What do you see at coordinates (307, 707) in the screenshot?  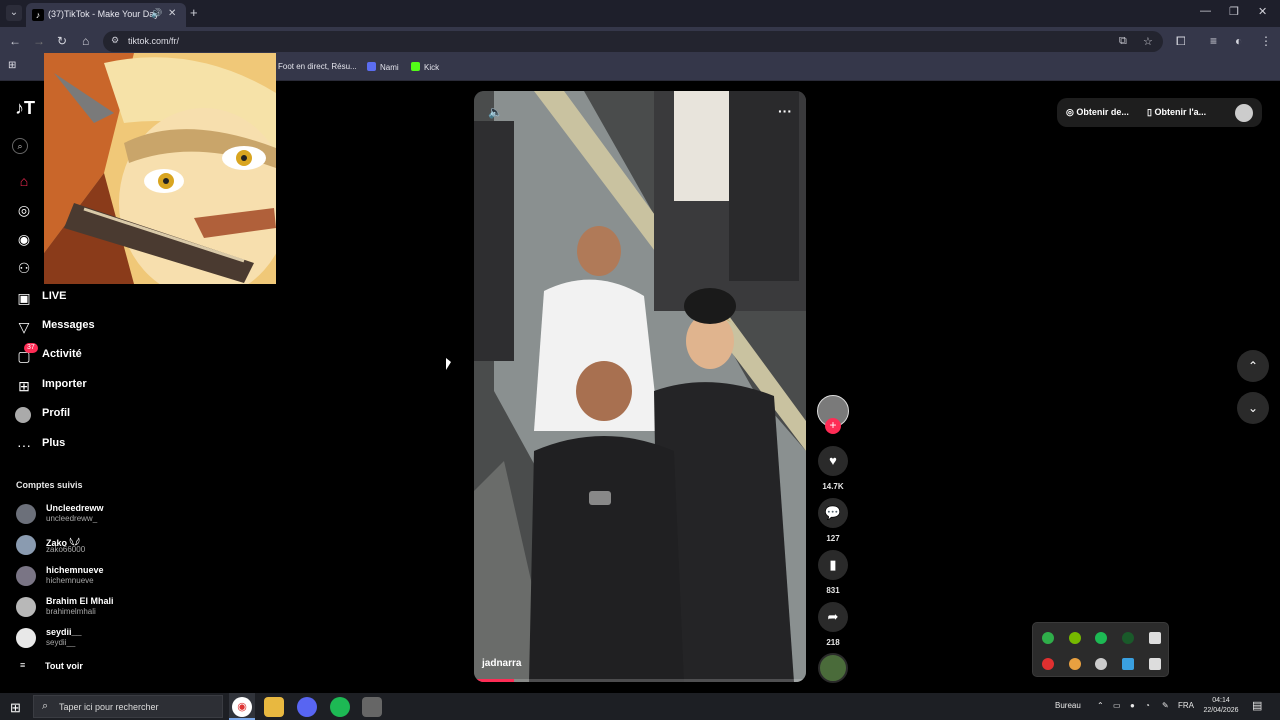 I see `discord-icon` at bounding box center [307, 707].